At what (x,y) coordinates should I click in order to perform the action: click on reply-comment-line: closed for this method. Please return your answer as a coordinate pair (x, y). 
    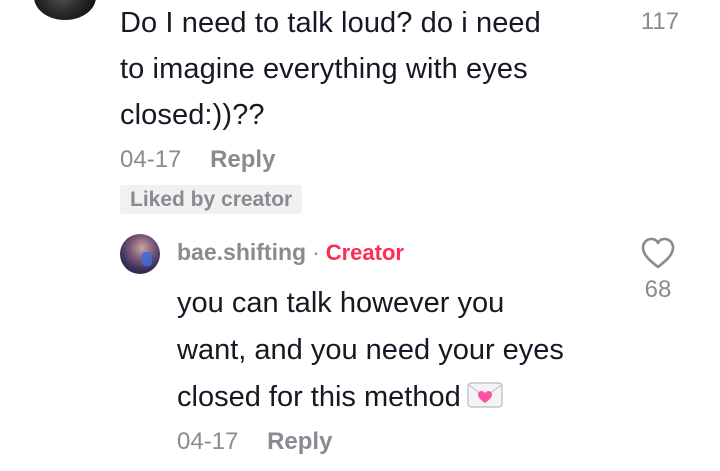
    Looking at the image, I should click on (319, 397).